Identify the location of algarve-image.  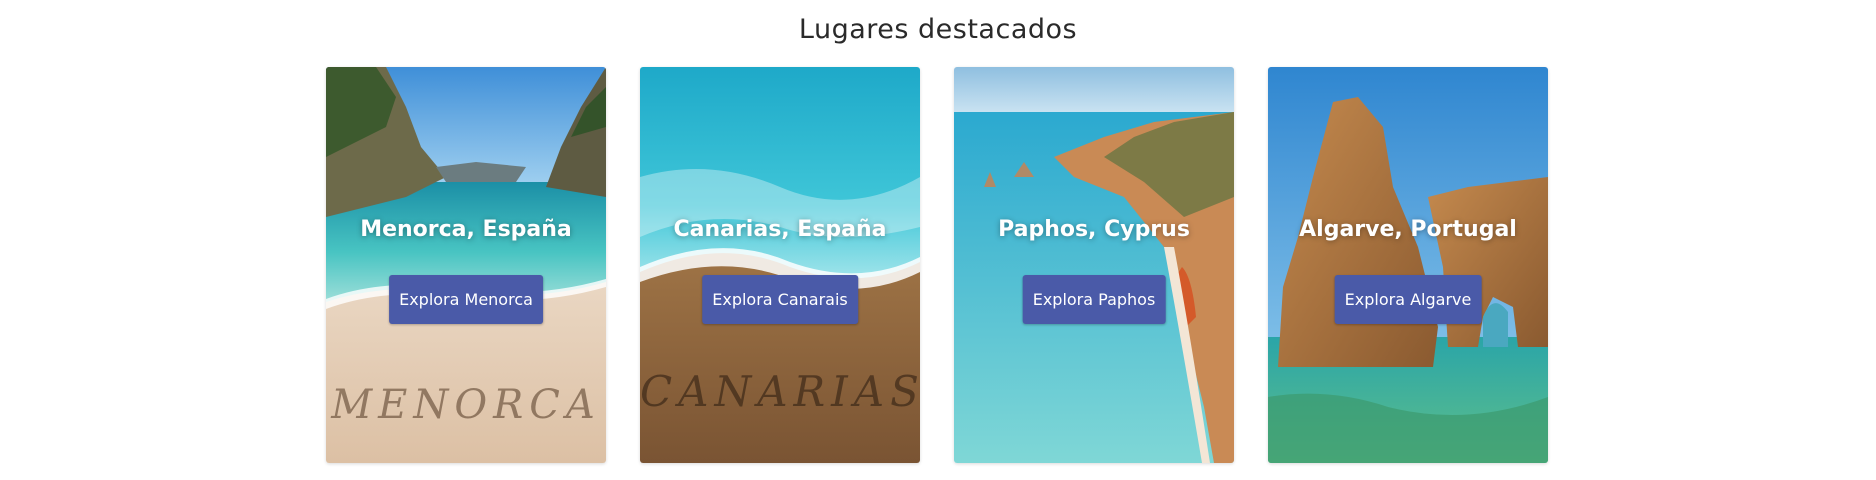
(1408, 265).